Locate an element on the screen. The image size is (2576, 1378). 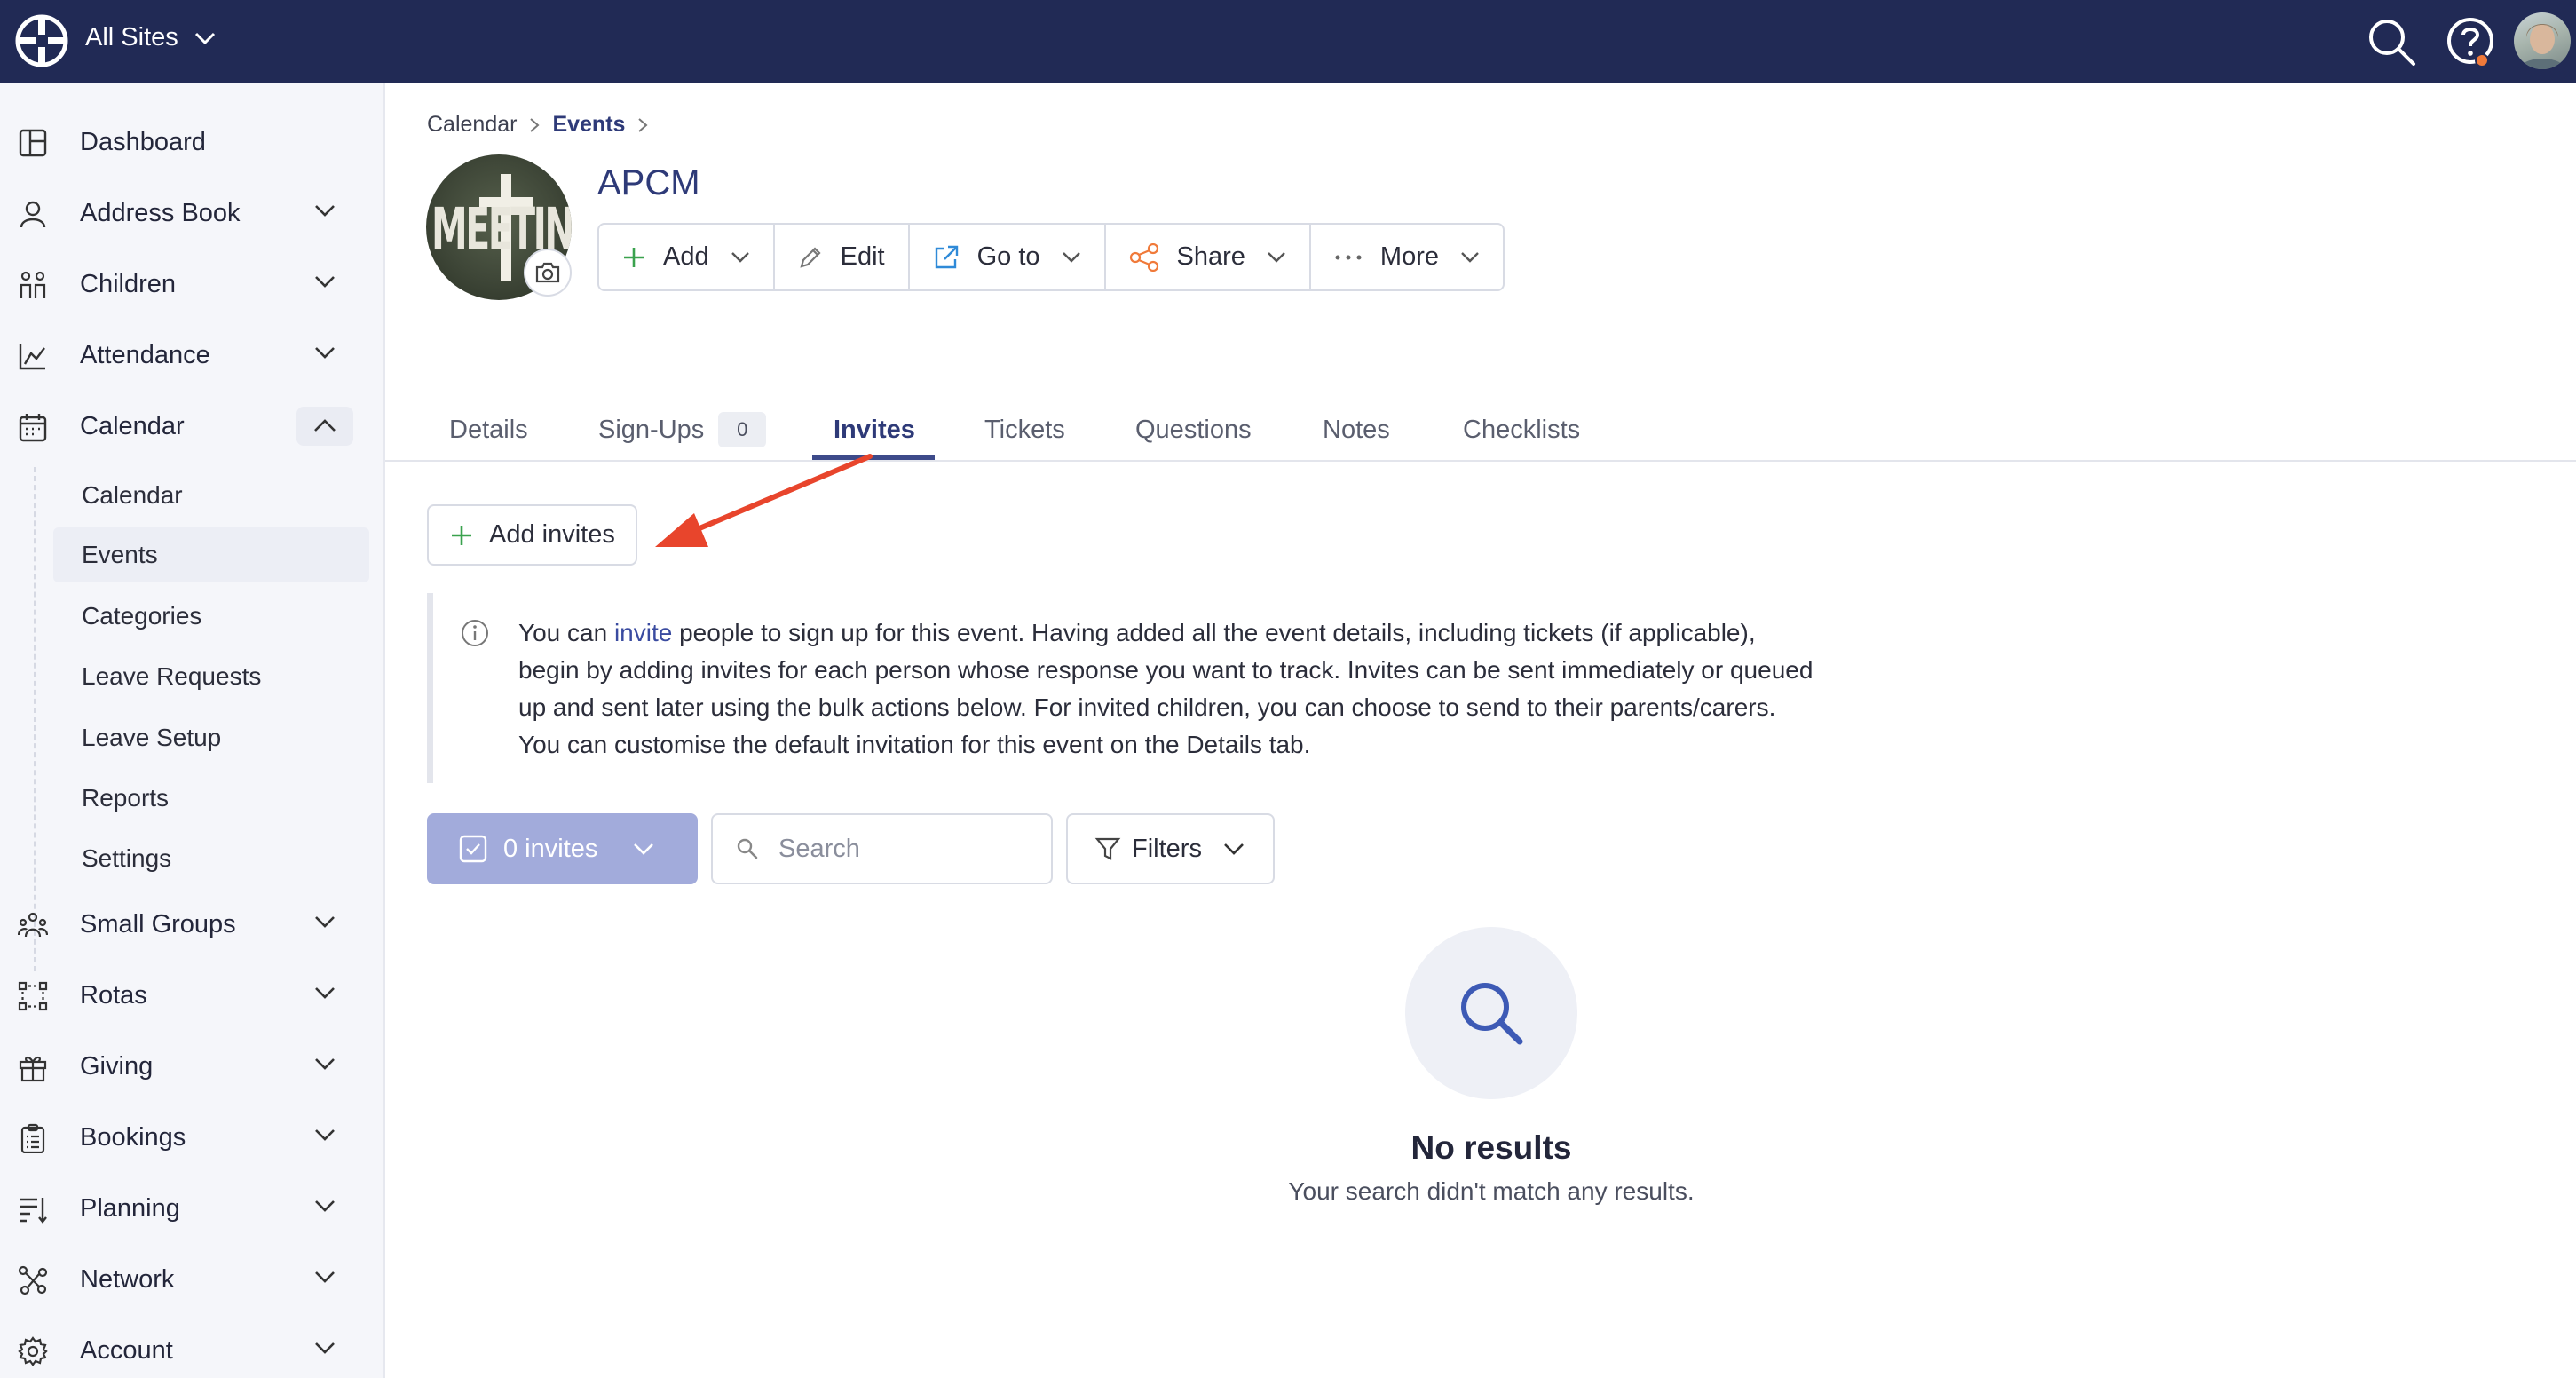
camera-icon is located at coordinates (548, 273).